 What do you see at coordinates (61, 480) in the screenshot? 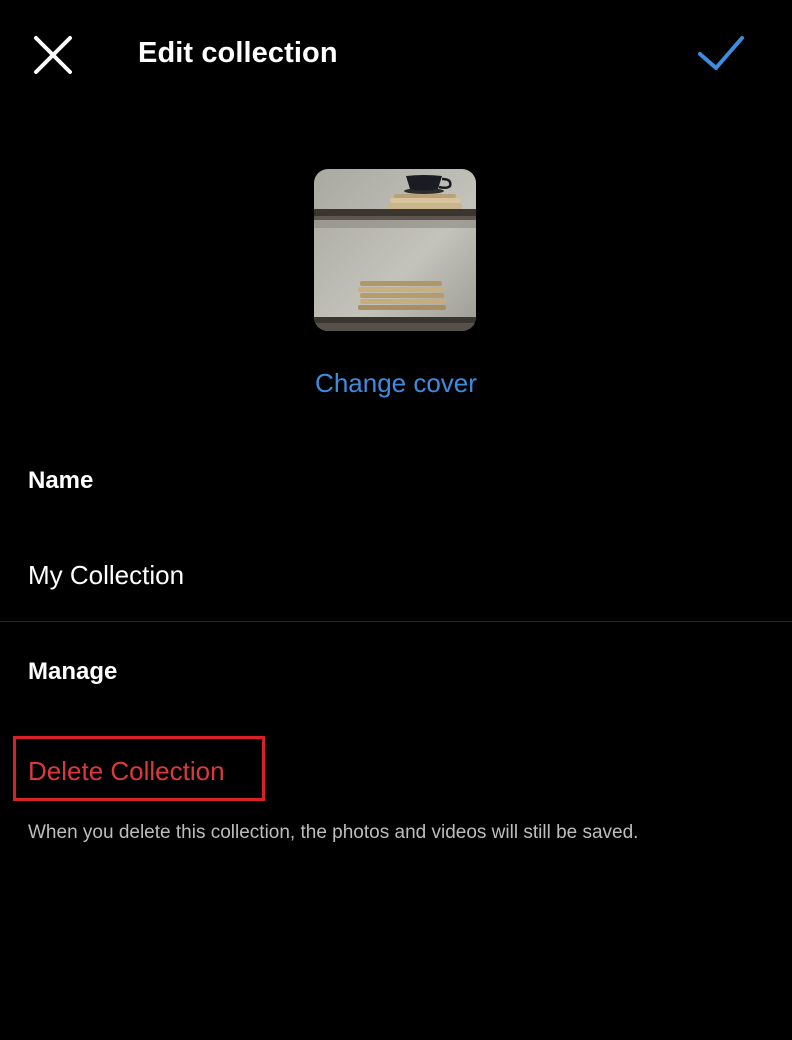
I see `name-section-label: Name` at bounding box center [61, 480].